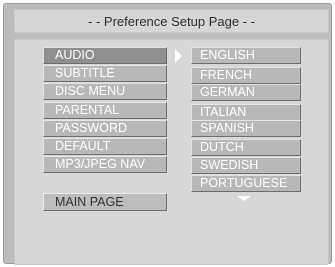 Image resolution: width=335 pixels, height=267 pixels. I want to click on option-german: GERMAN, so click(246, 92).